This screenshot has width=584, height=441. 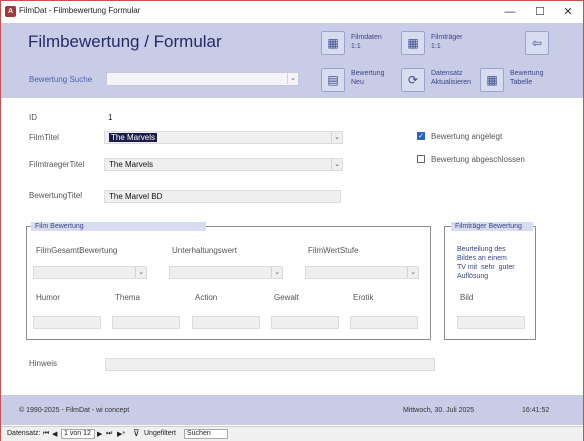 What do you see at coordinates (222, 196) in the screenshot?
I see `bewertungtitel-field: The Marvel BD` at bounding box center [222, 196].